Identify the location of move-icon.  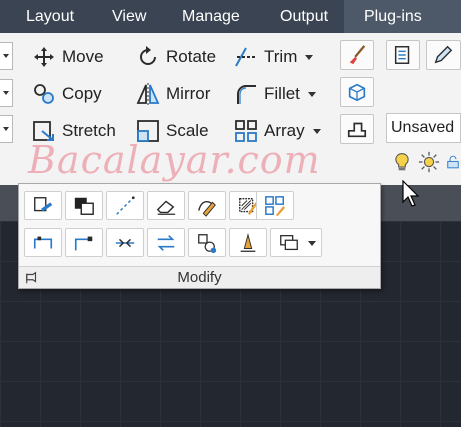
(44, 57).